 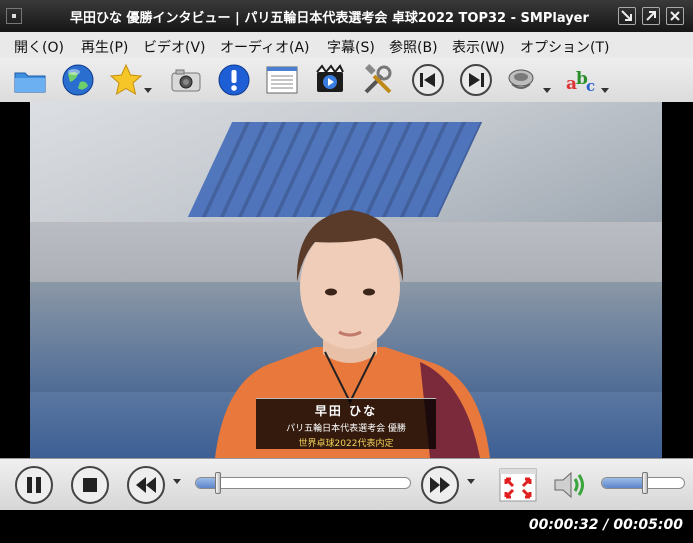 I want to click on playlist-icon, so click(x=282, y=80).